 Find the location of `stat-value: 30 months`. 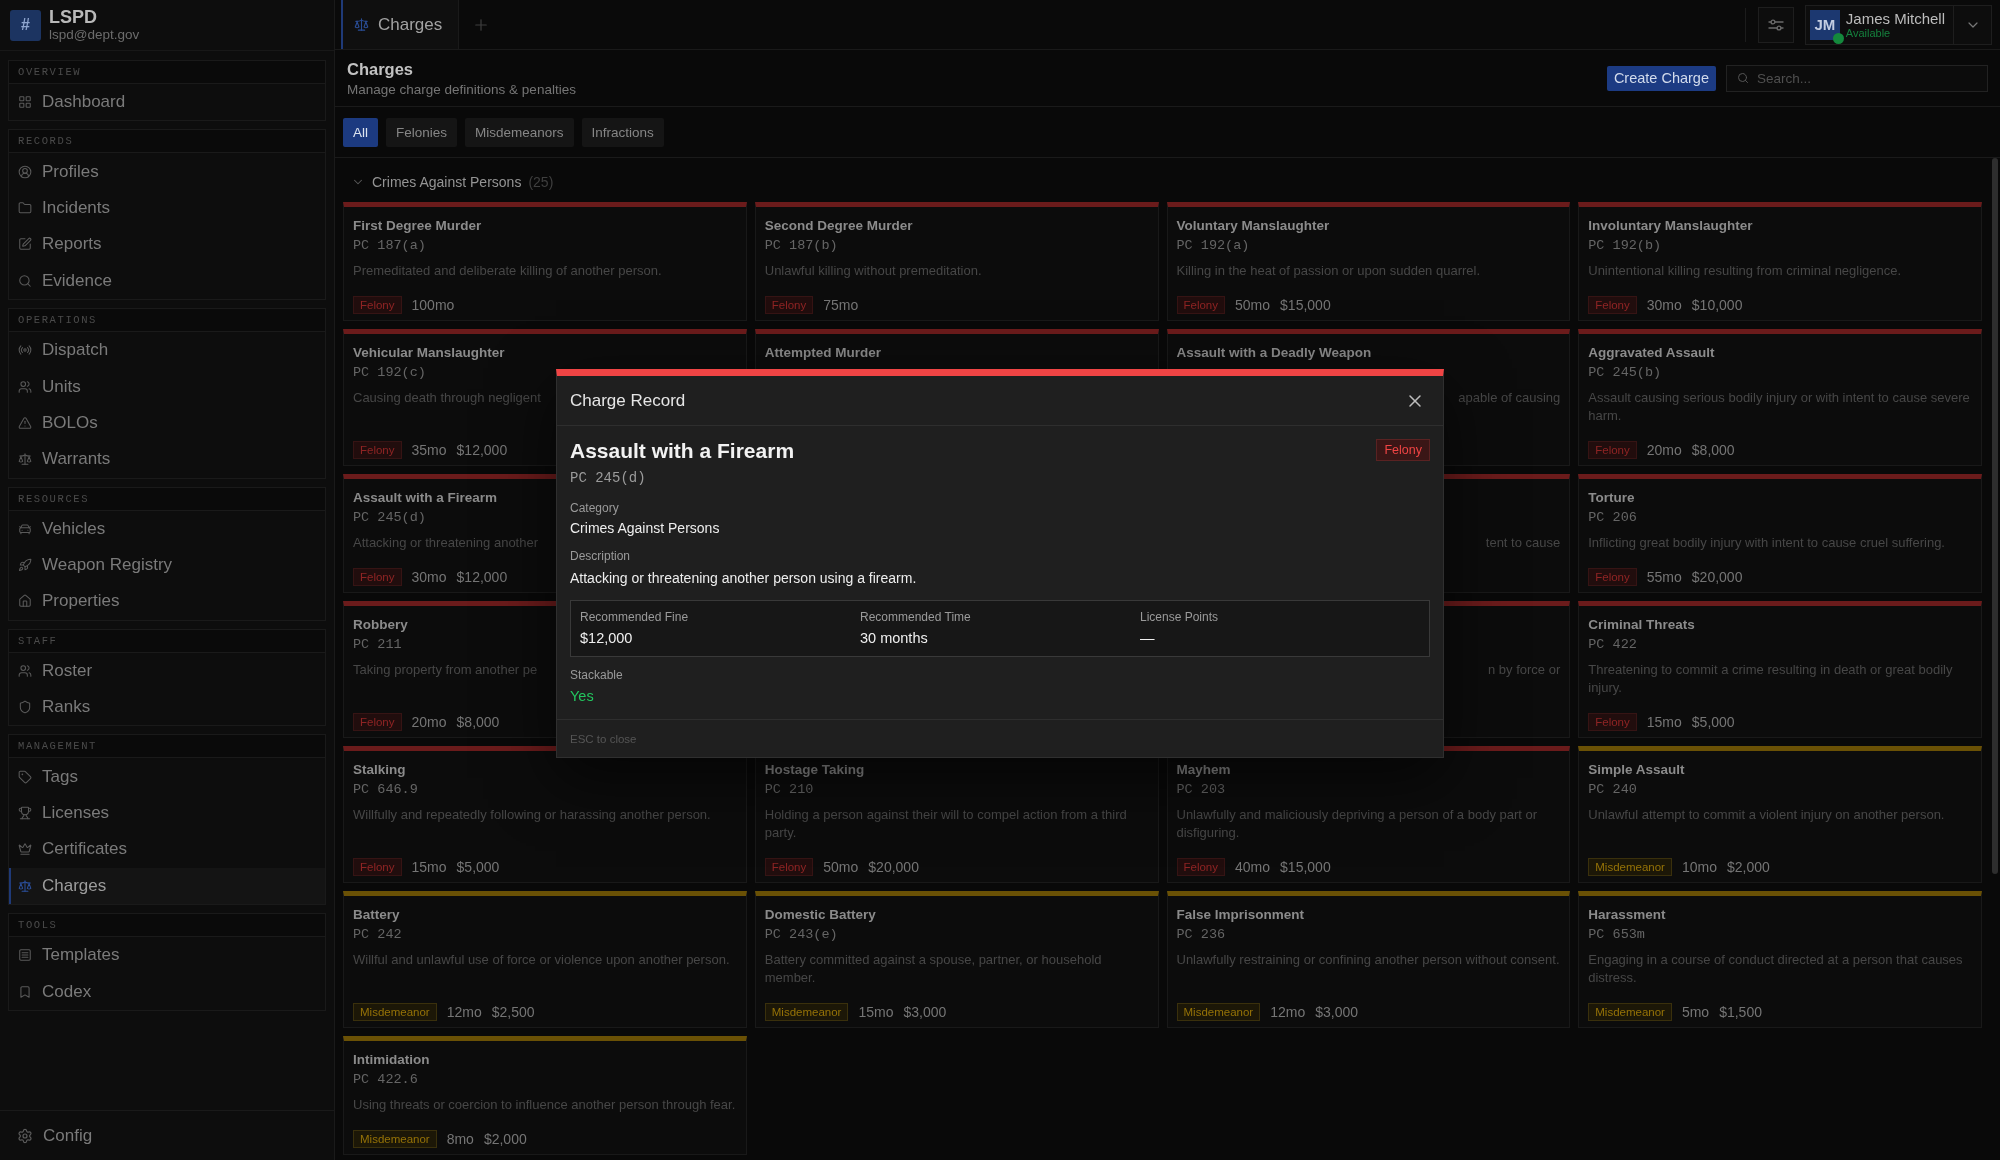

stat-value: 30 months is located at coordinates (894, 638).